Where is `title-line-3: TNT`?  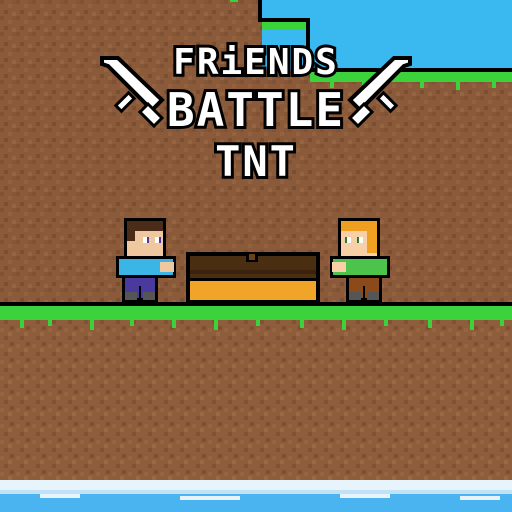 title-line-3: TNT is located at coordinates (256, 161).